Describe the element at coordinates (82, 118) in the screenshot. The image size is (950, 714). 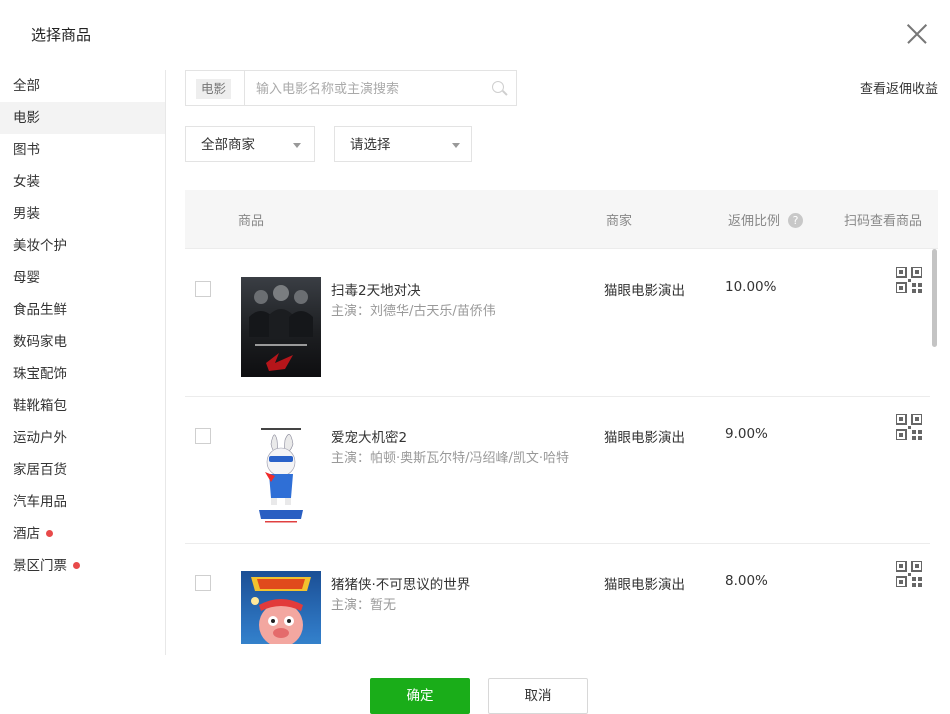
I see `sidebar-item-movie: 电影` at that location.